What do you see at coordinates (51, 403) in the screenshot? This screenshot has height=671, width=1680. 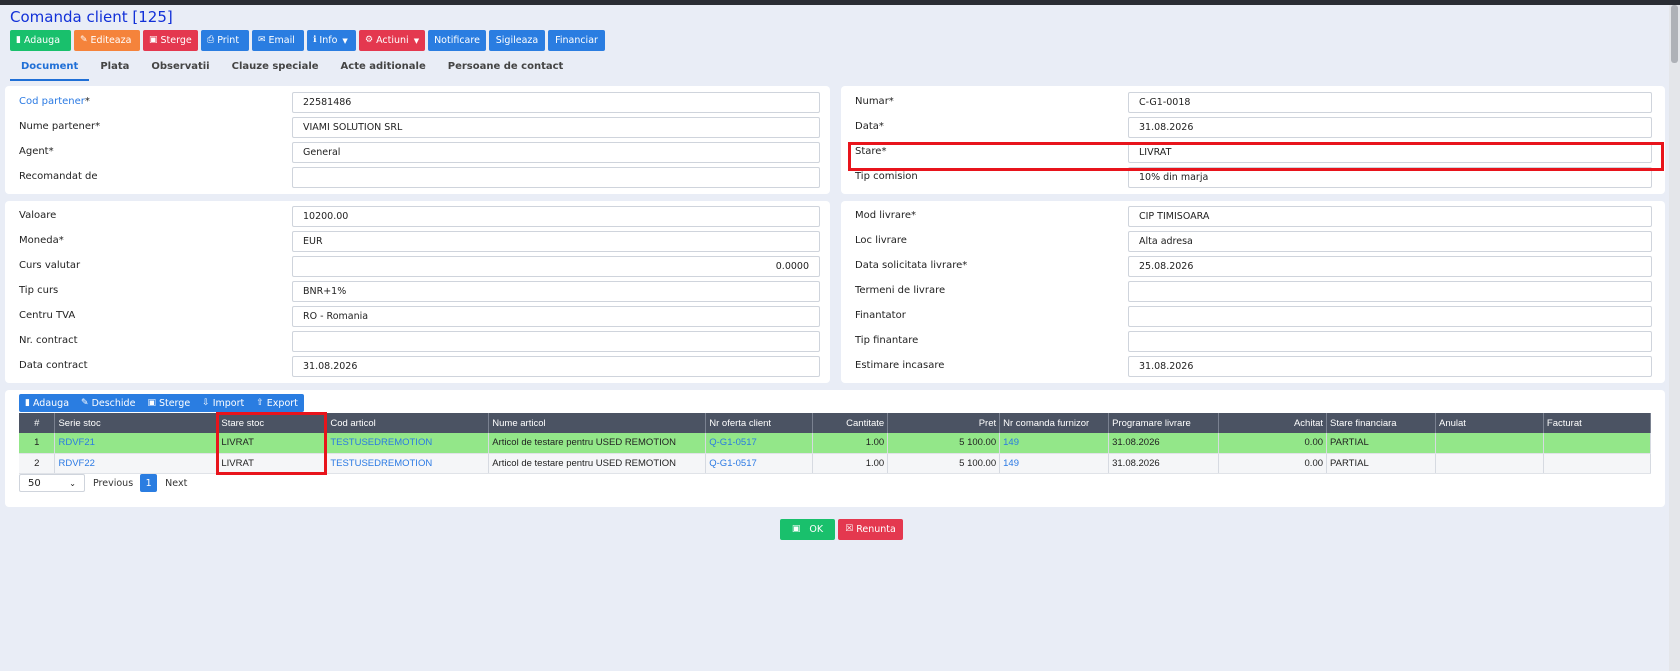 I see `grid-add-label: Adauga` at bounding box center [51, 403].